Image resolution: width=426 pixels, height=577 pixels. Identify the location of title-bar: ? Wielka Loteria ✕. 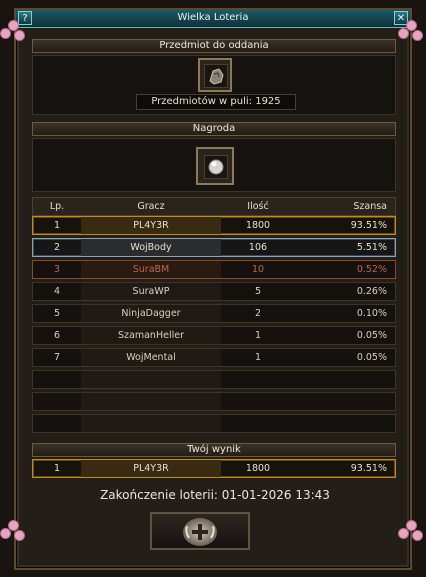
(213, 19).